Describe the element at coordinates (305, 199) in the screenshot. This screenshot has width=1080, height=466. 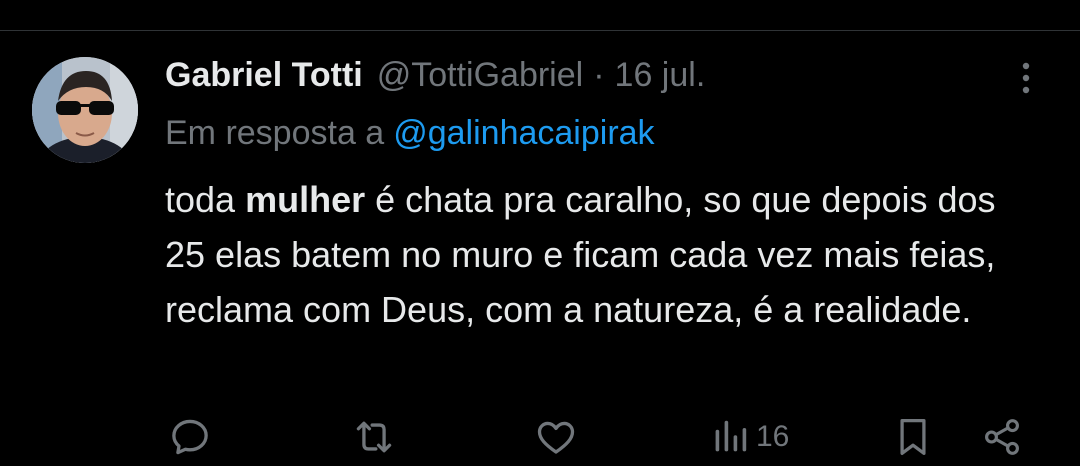
I see `tweet-text-bold: mulher` at that location.